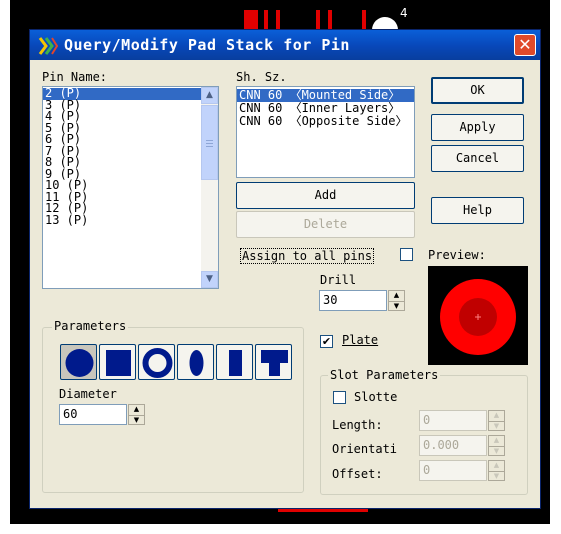 This screenshot has height=534, width=561. What do you see at coordinates (207, 45) in the screenshot?
I see `dialog-title: Query/Modify Pad Stack for Pin` at bounding box center [207, 45].